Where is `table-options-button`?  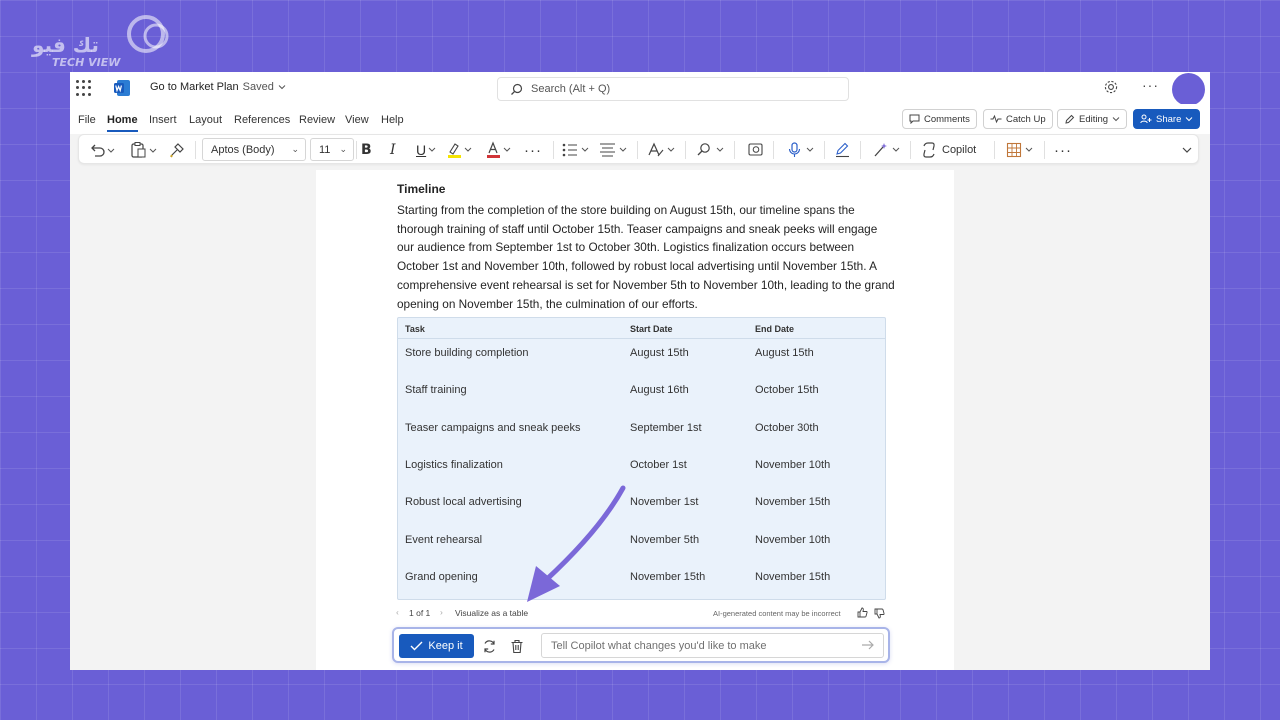
table-options-button is located at coordinates (1021, 150).